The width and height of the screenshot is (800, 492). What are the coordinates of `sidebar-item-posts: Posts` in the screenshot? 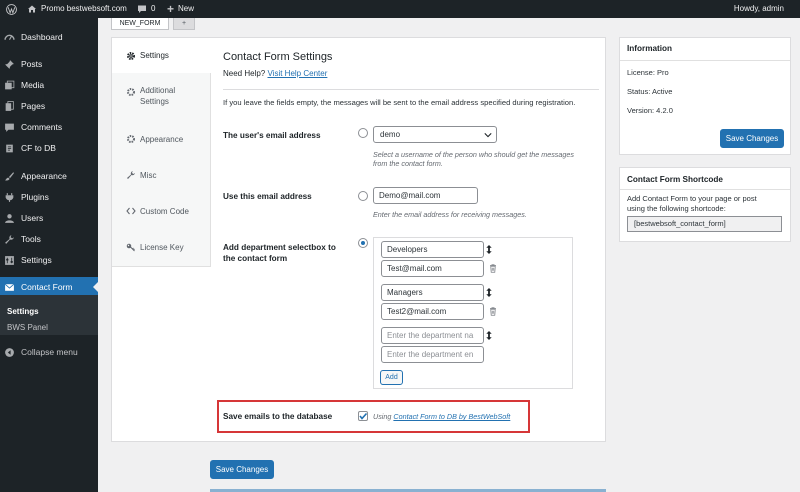 It's located at (49, 64).